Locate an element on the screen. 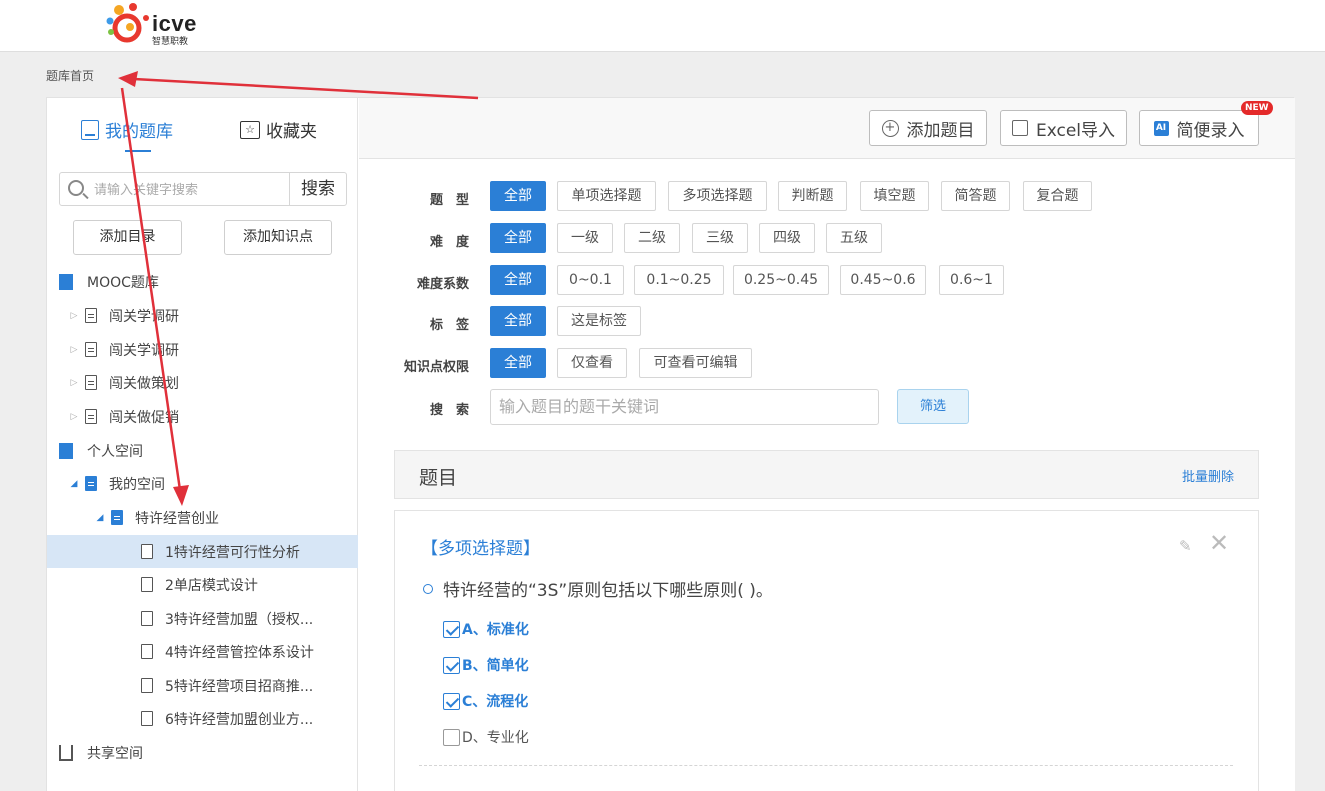  tree-item: 4特许经营管控体系设计 is located at coordinates (202, 651).